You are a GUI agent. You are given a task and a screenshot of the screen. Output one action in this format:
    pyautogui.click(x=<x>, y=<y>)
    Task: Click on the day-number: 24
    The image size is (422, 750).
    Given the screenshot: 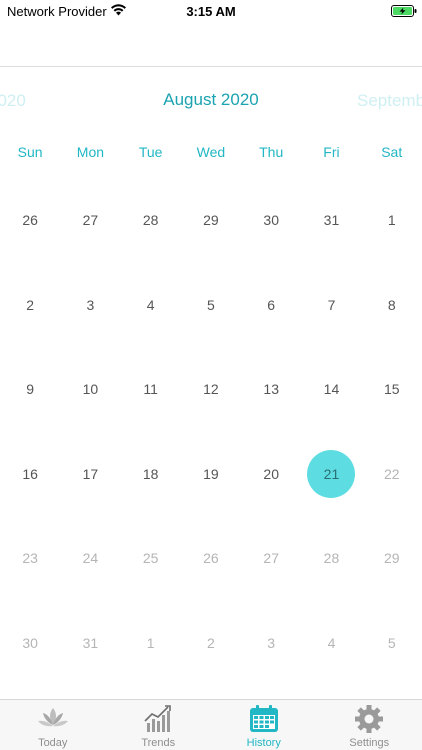 What is the action you would take?
    pyautogui.click(x=90, y=558)
    